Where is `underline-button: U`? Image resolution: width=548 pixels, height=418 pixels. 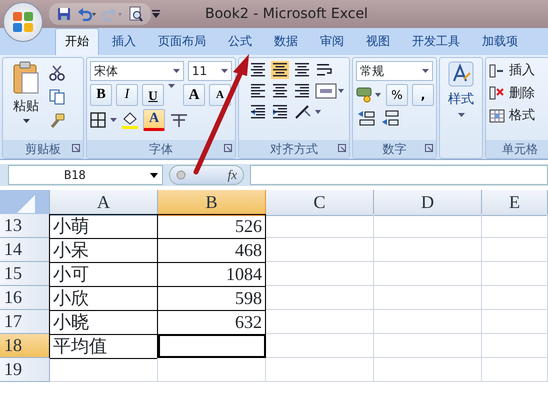 underline-button: U is located at coordinates (153, 95).